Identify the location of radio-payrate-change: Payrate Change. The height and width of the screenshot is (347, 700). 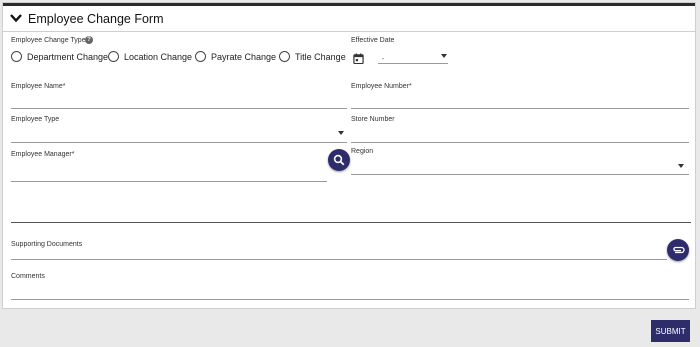
(236, 55).